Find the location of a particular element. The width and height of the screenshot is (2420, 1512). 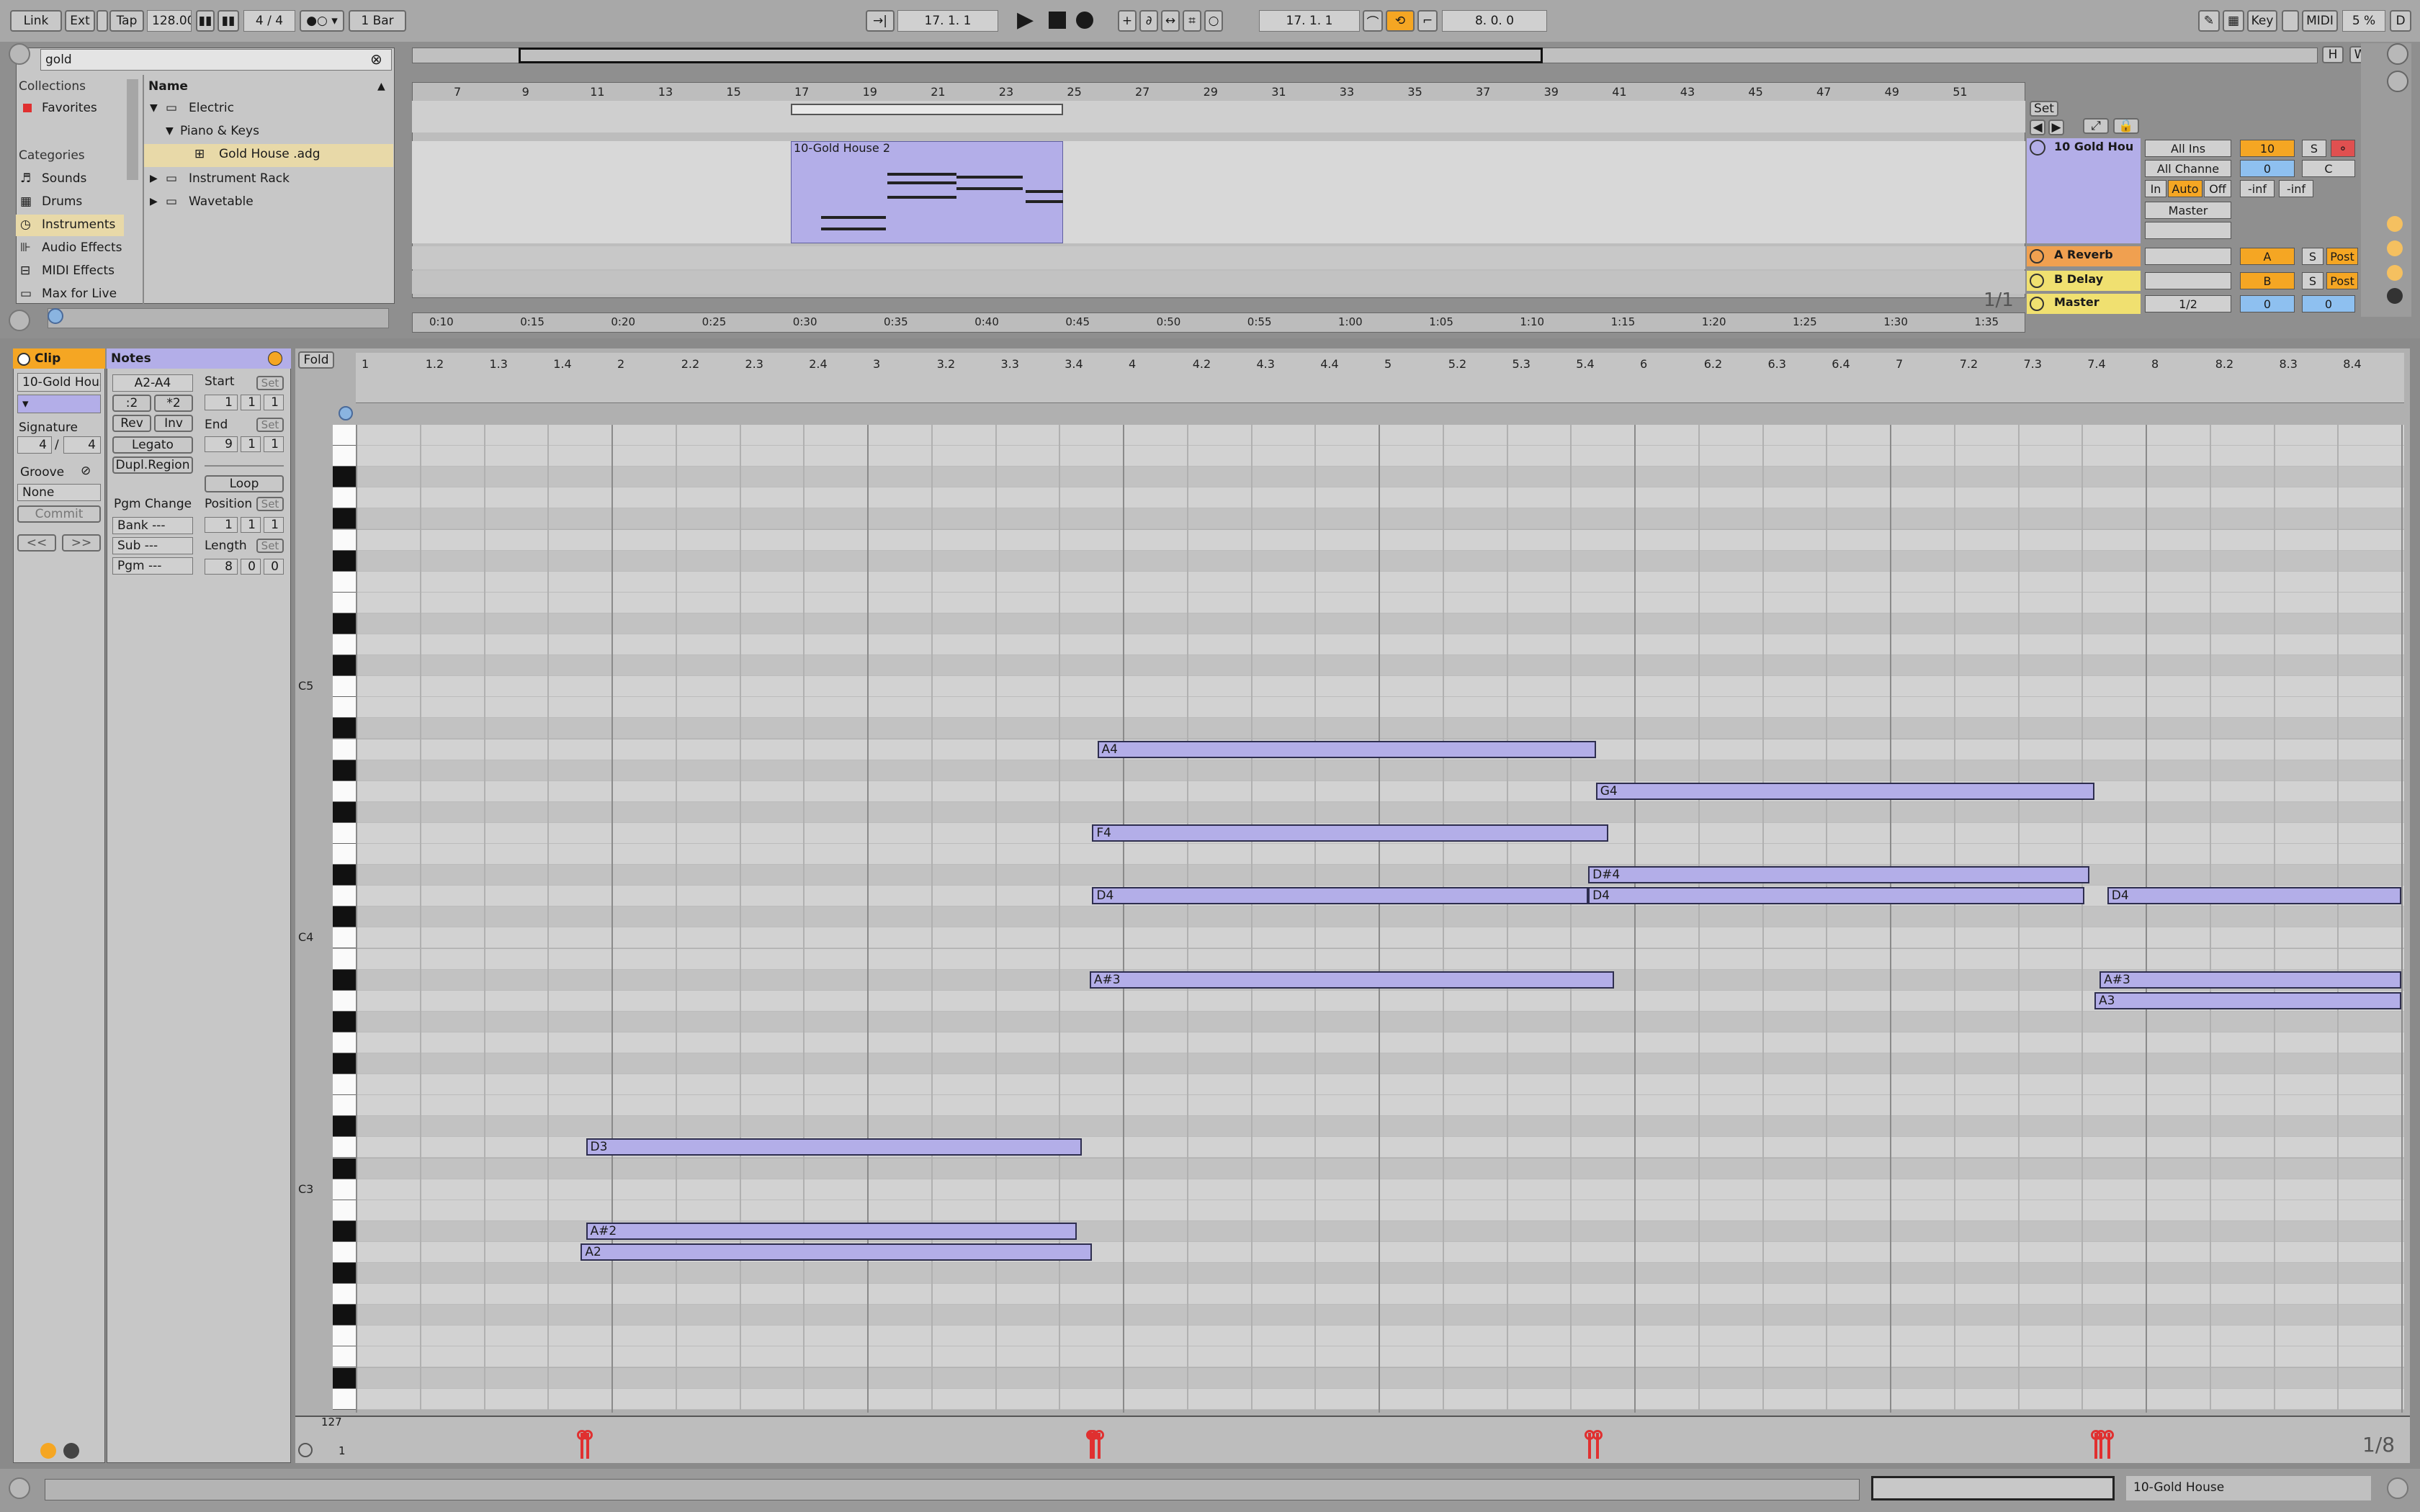

track-overview-thumb is located at coordinates (1993, 1488).